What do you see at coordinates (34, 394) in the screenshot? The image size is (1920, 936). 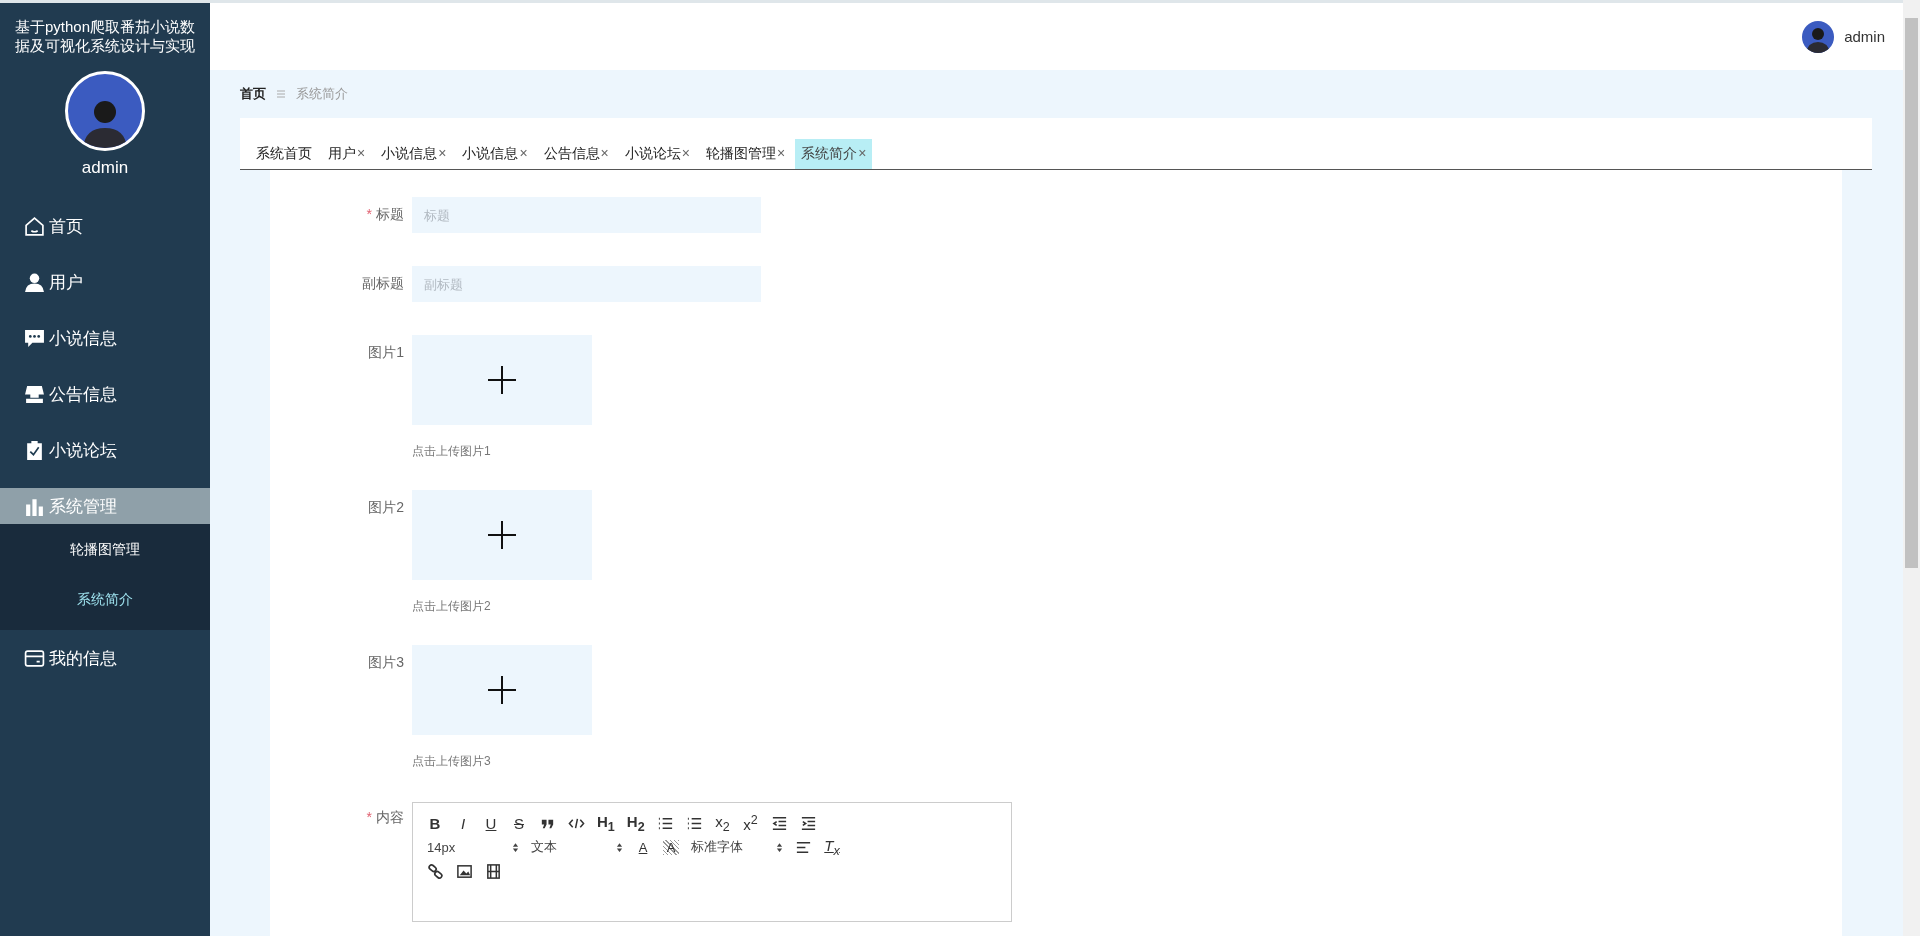 I see `tray-icon` at bounding box center [34, 394].